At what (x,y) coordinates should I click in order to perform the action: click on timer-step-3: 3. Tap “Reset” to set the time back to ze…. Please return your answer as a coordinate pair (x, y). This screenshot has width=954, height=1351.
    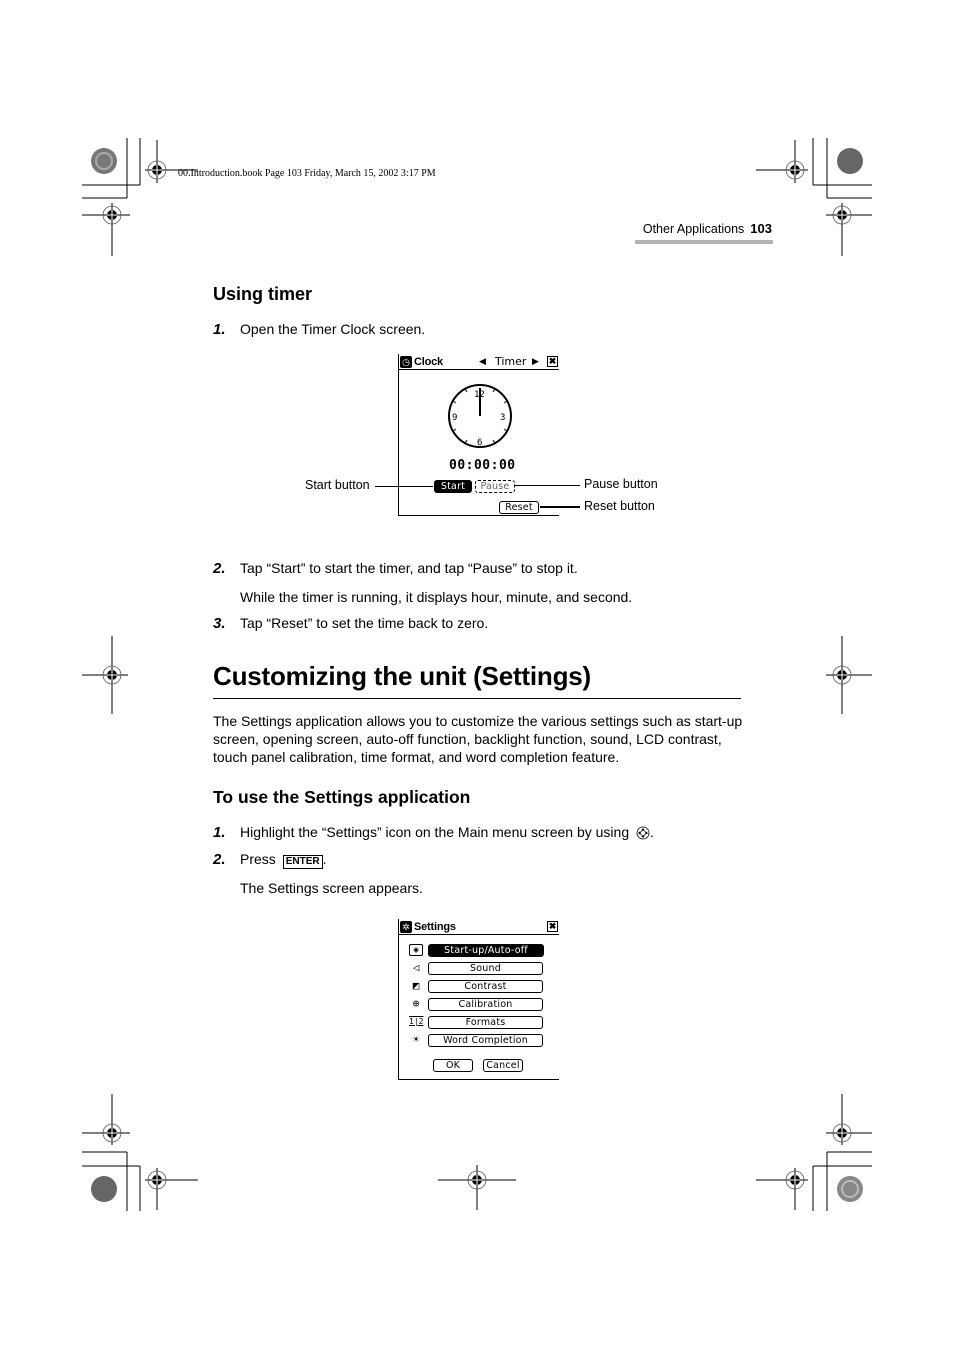
    Looking at the image, I should click on (350, 623).